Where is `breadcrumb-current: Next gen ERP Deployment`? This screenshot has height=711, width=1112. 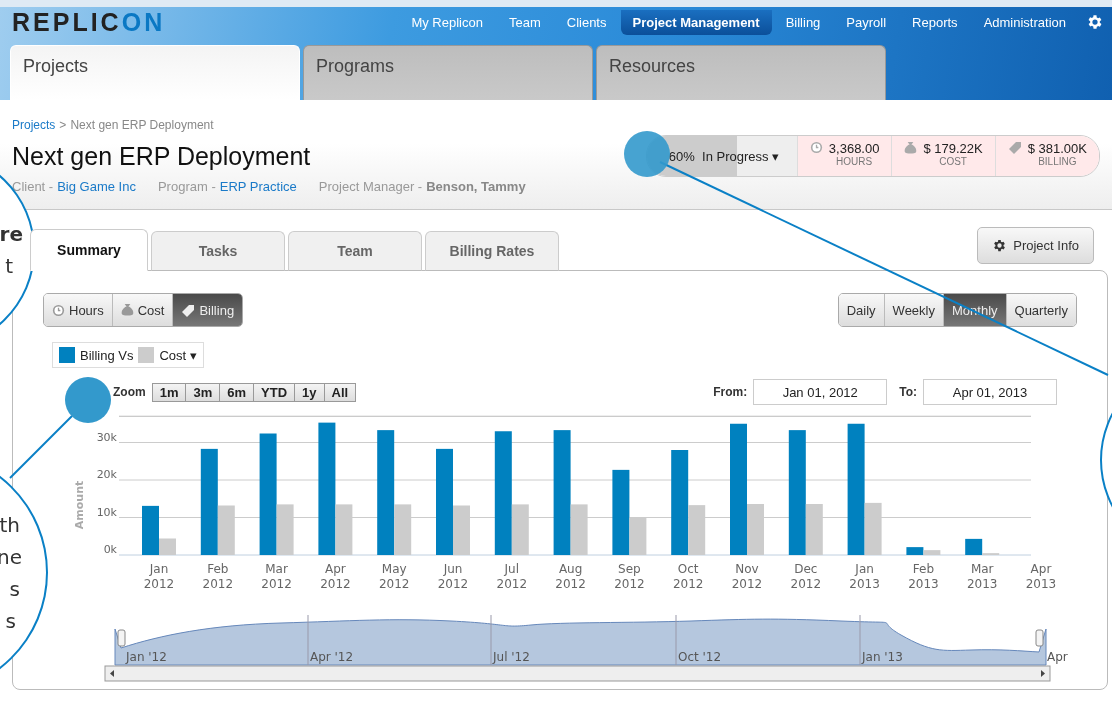
breadcrumb-current: Next gen ERP Deployment is located at coordinates (142, 125).